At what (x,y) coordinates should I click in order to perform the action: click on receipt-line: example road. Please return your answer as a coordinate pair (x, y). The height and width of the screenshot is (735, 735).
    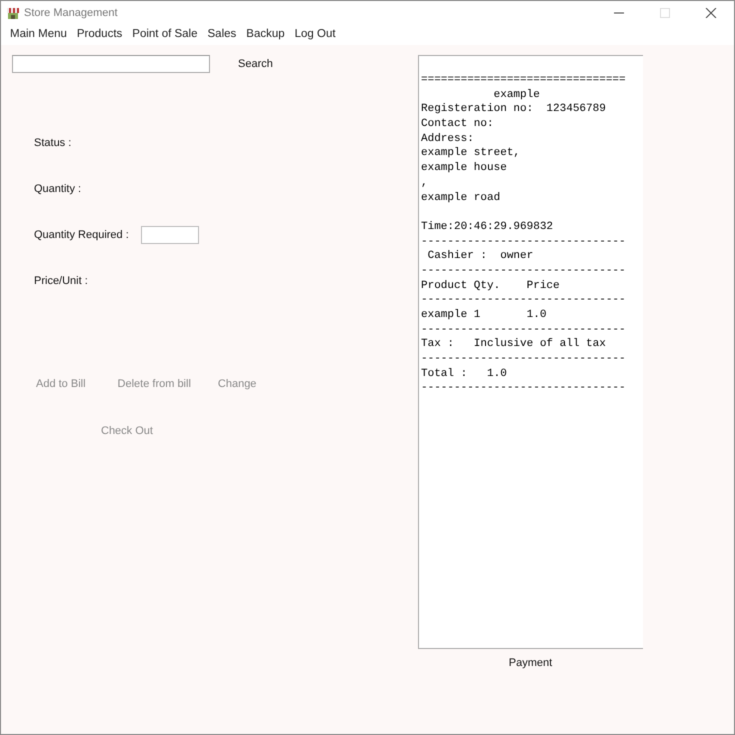
    Looking at the image, I should click on (460, 198).